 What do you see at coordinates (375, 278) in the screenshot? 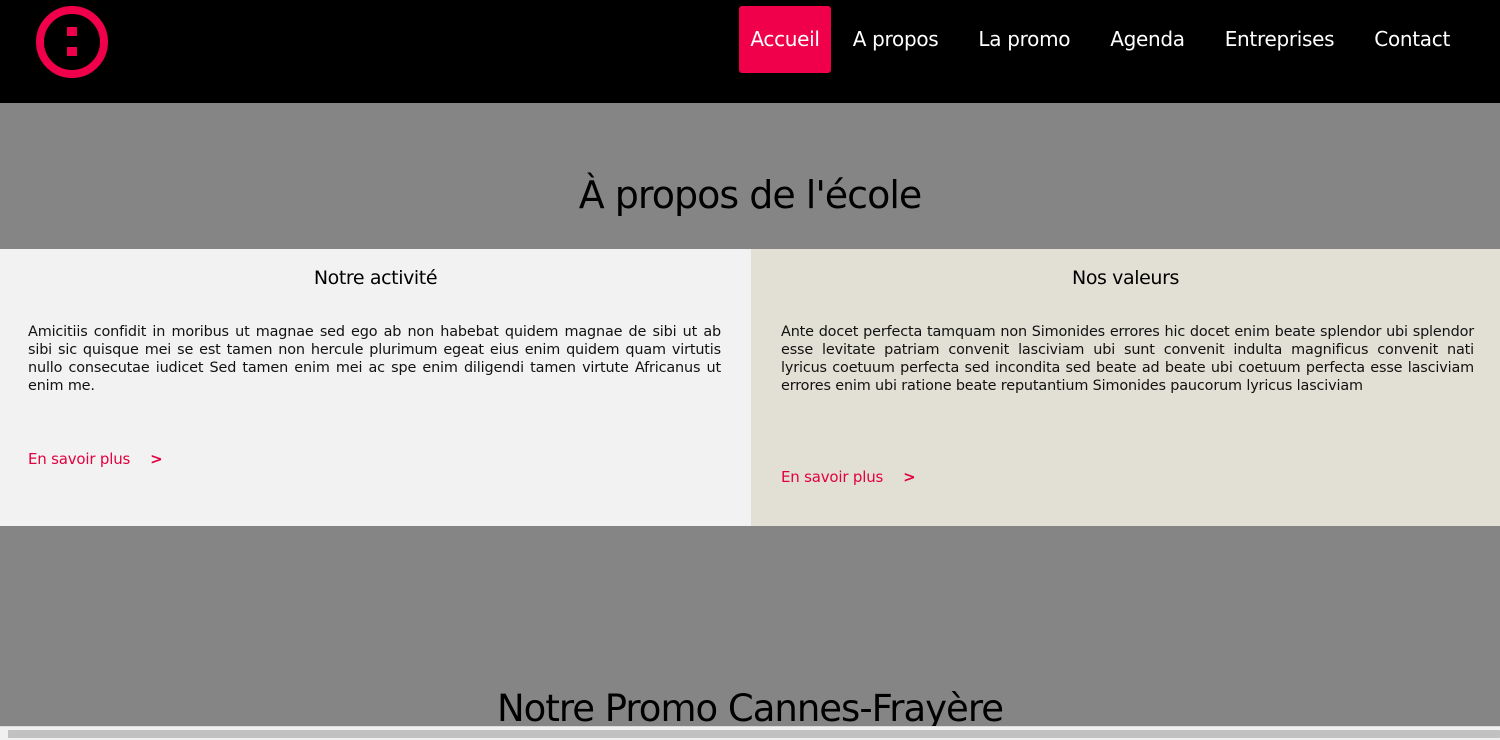
I see `column-title: Notre activité` at bounding box center [375, 278].